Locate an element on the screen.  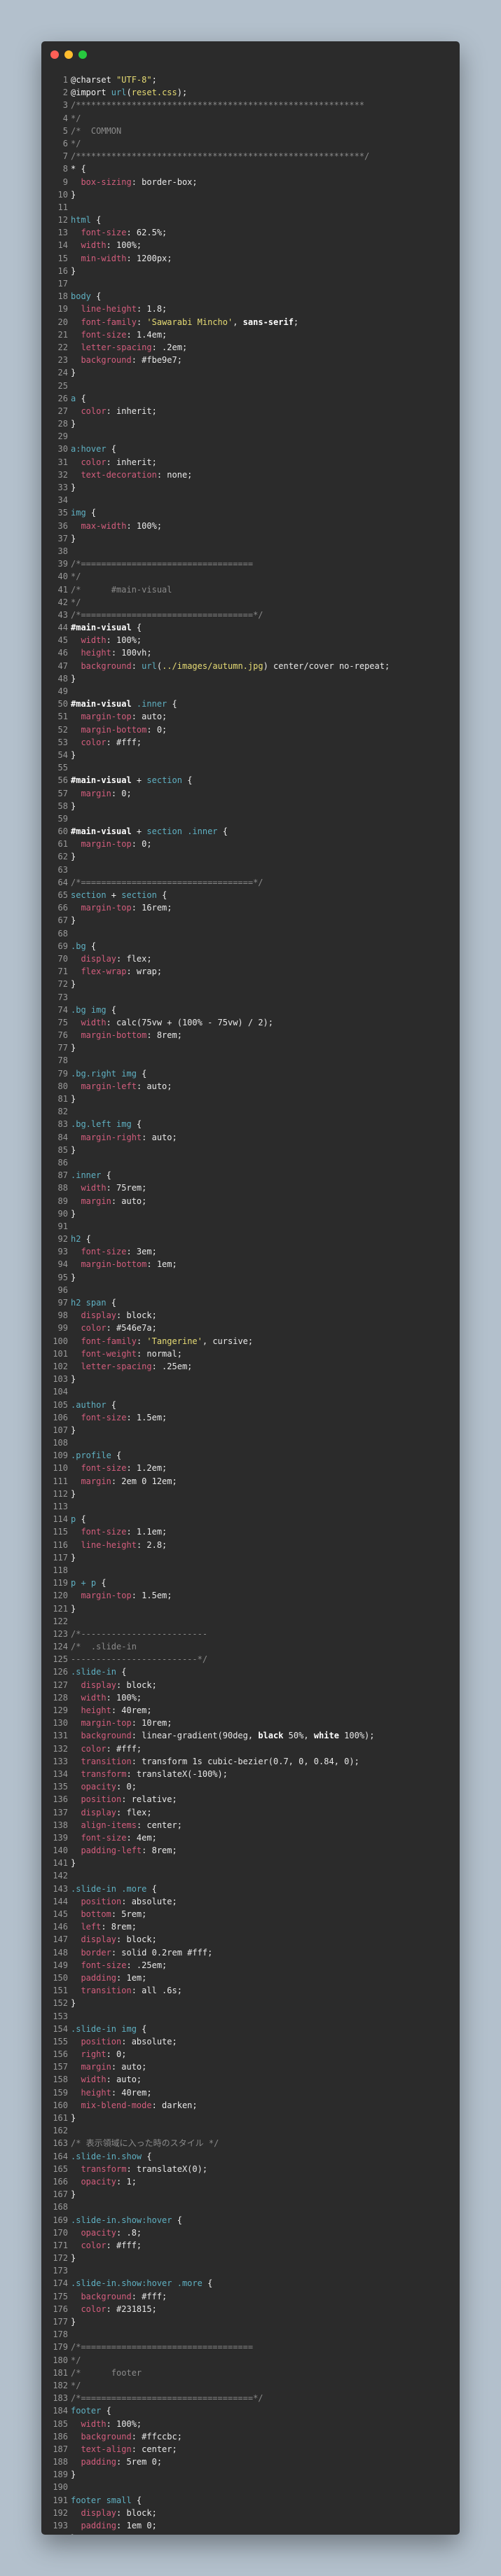
code-text: .slide-in.show:hover .more { is located at coordinates (141, 2283).